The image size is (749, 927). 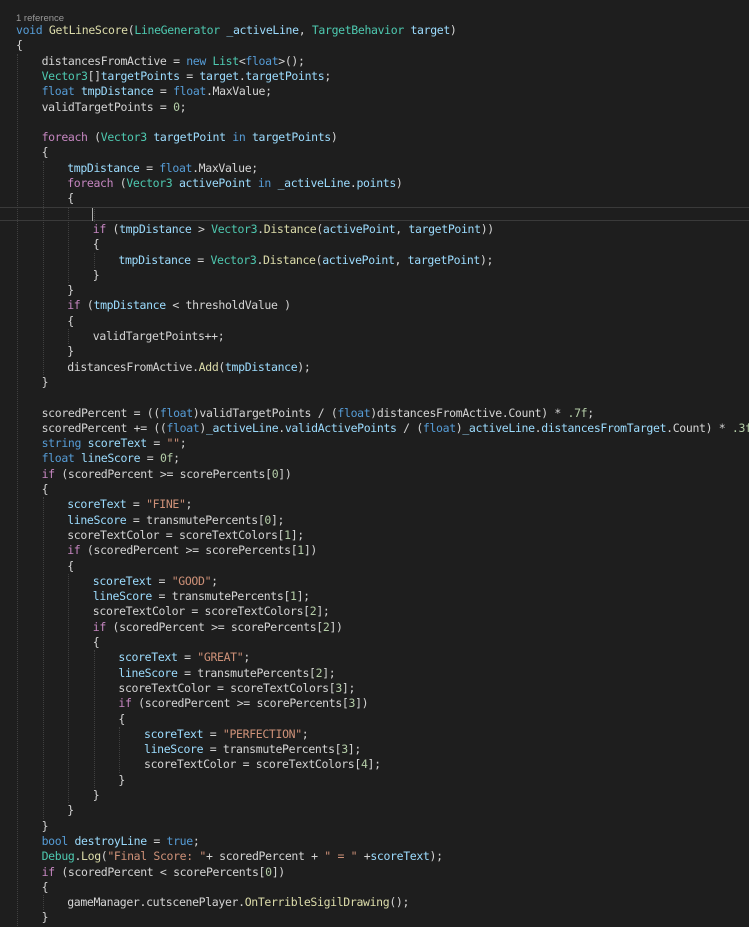 What do you see at coordinates (175, 520) in the screenshot?
I see `code-line: lineScore = transmutePercents[0];` at bounding box center [175, 520].